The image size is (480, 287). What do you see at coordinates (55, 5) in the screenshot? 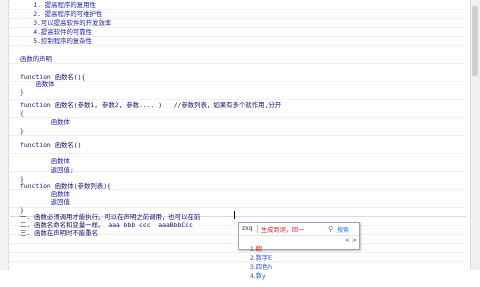
I see `code-line: 1. 提高程序的复用性` at bounding box center [55, 5].